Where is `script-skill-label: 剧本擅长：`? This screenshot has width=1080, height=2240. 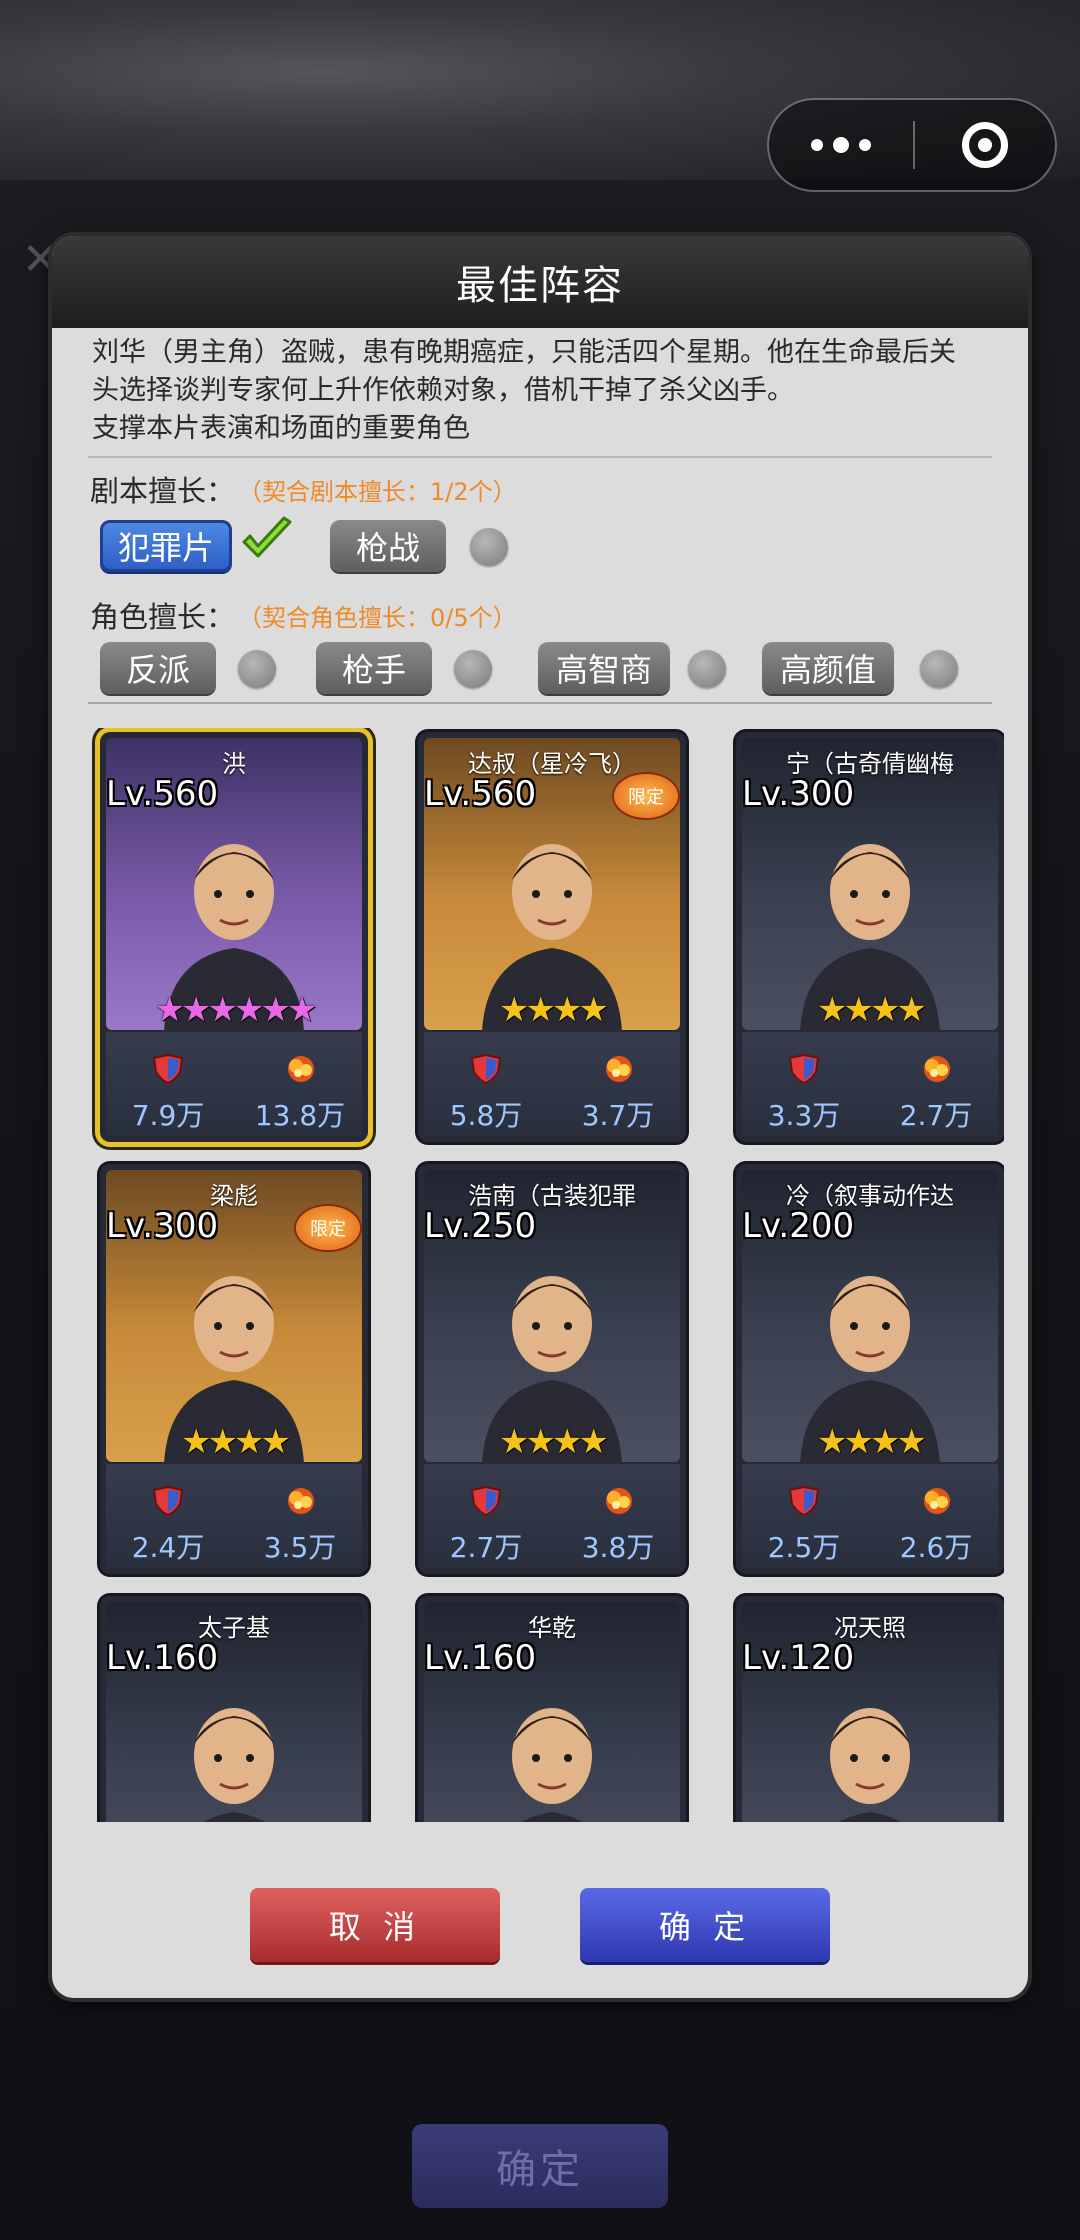
script-skill-label: 剧本擅长： is located at coordinates (163, 491).